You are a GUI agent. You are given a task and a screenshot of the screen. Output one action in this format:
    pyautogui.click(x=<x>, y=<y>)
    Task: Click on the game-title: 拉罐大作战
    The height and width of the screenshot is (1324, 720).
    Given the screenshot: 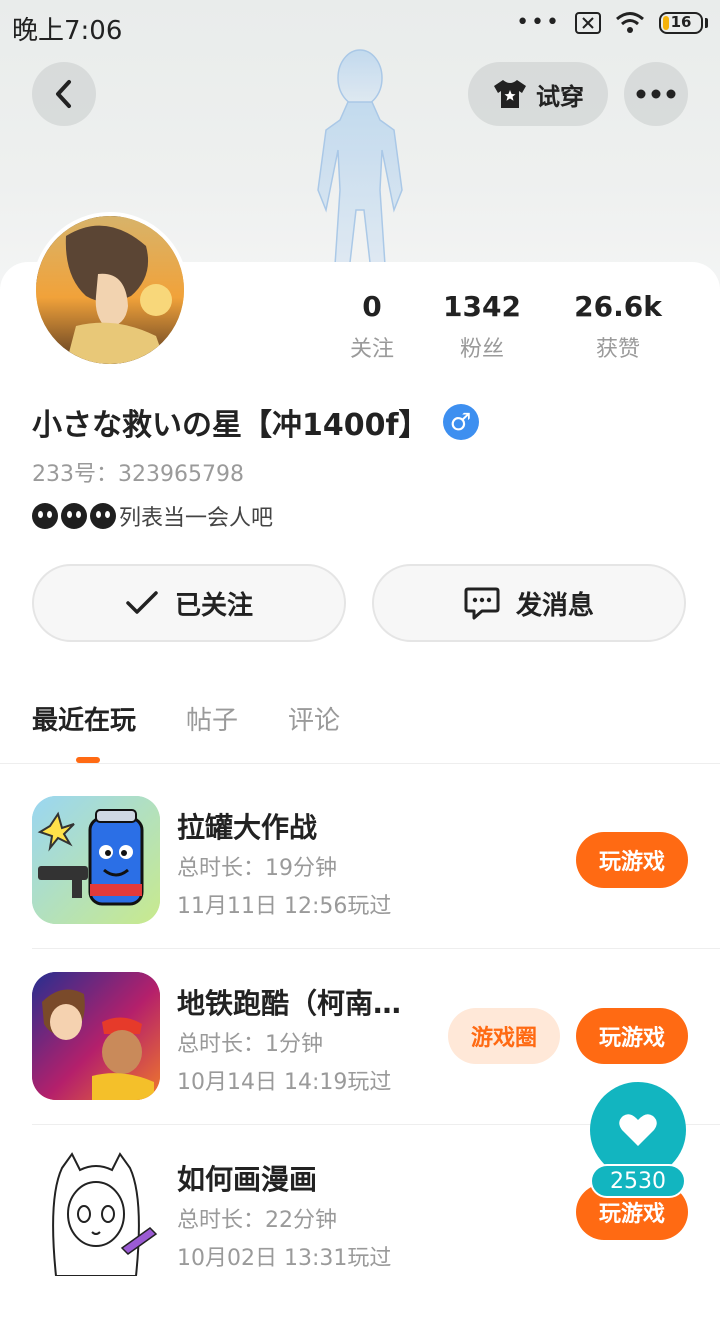 What is the action you would take?
    pyautogui.click(x=247, y=827)
    